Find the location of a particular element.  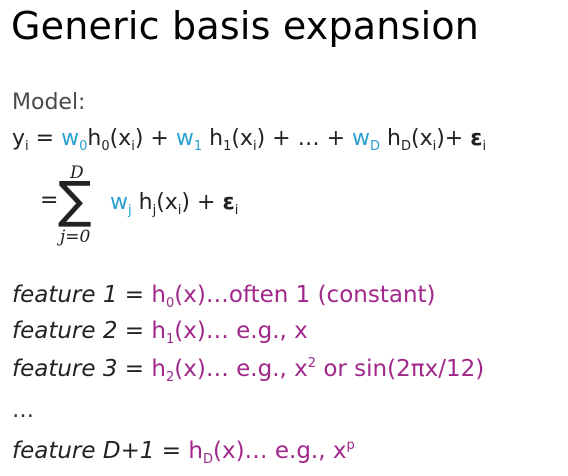

equals-sign: = is located at coordinates (45, 138).